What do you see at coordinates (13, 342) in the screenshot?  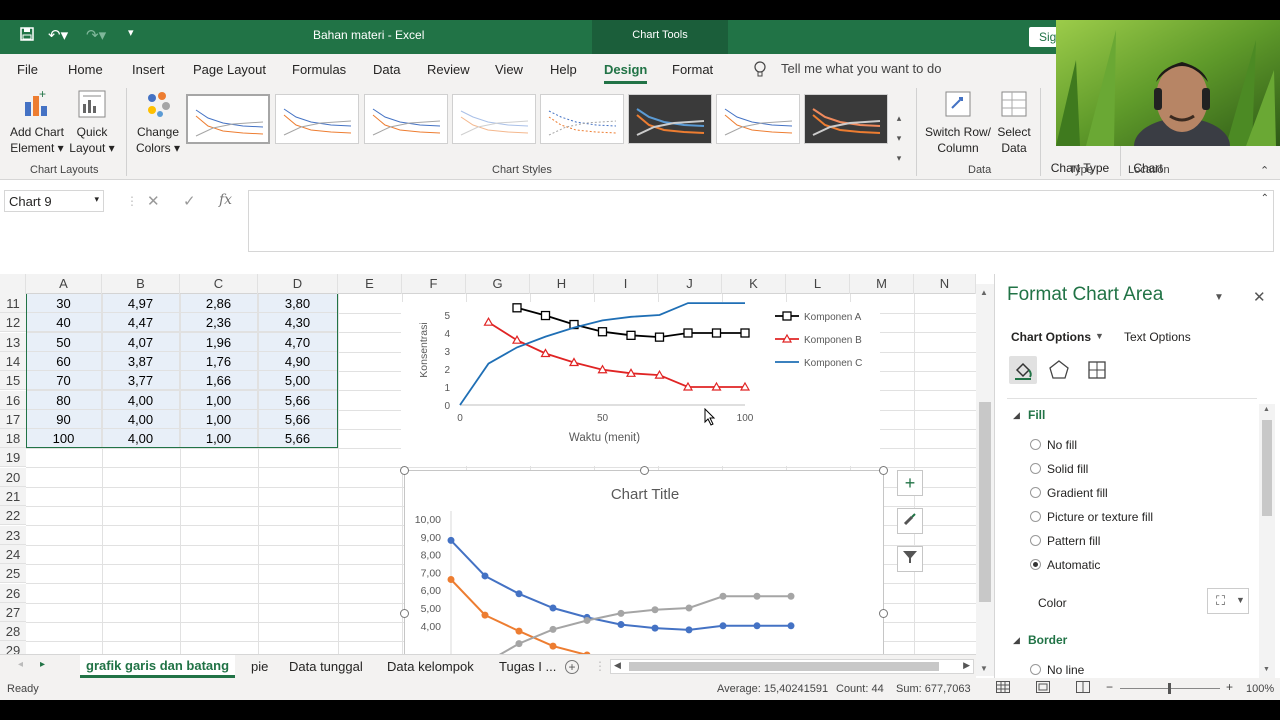 I see `row-header: 13` at bounding box center [13, 342].